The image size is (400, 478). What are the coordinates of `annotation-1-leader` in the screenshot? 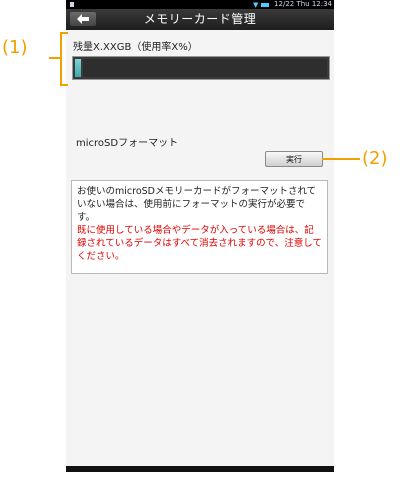 It's located at (54, 58).